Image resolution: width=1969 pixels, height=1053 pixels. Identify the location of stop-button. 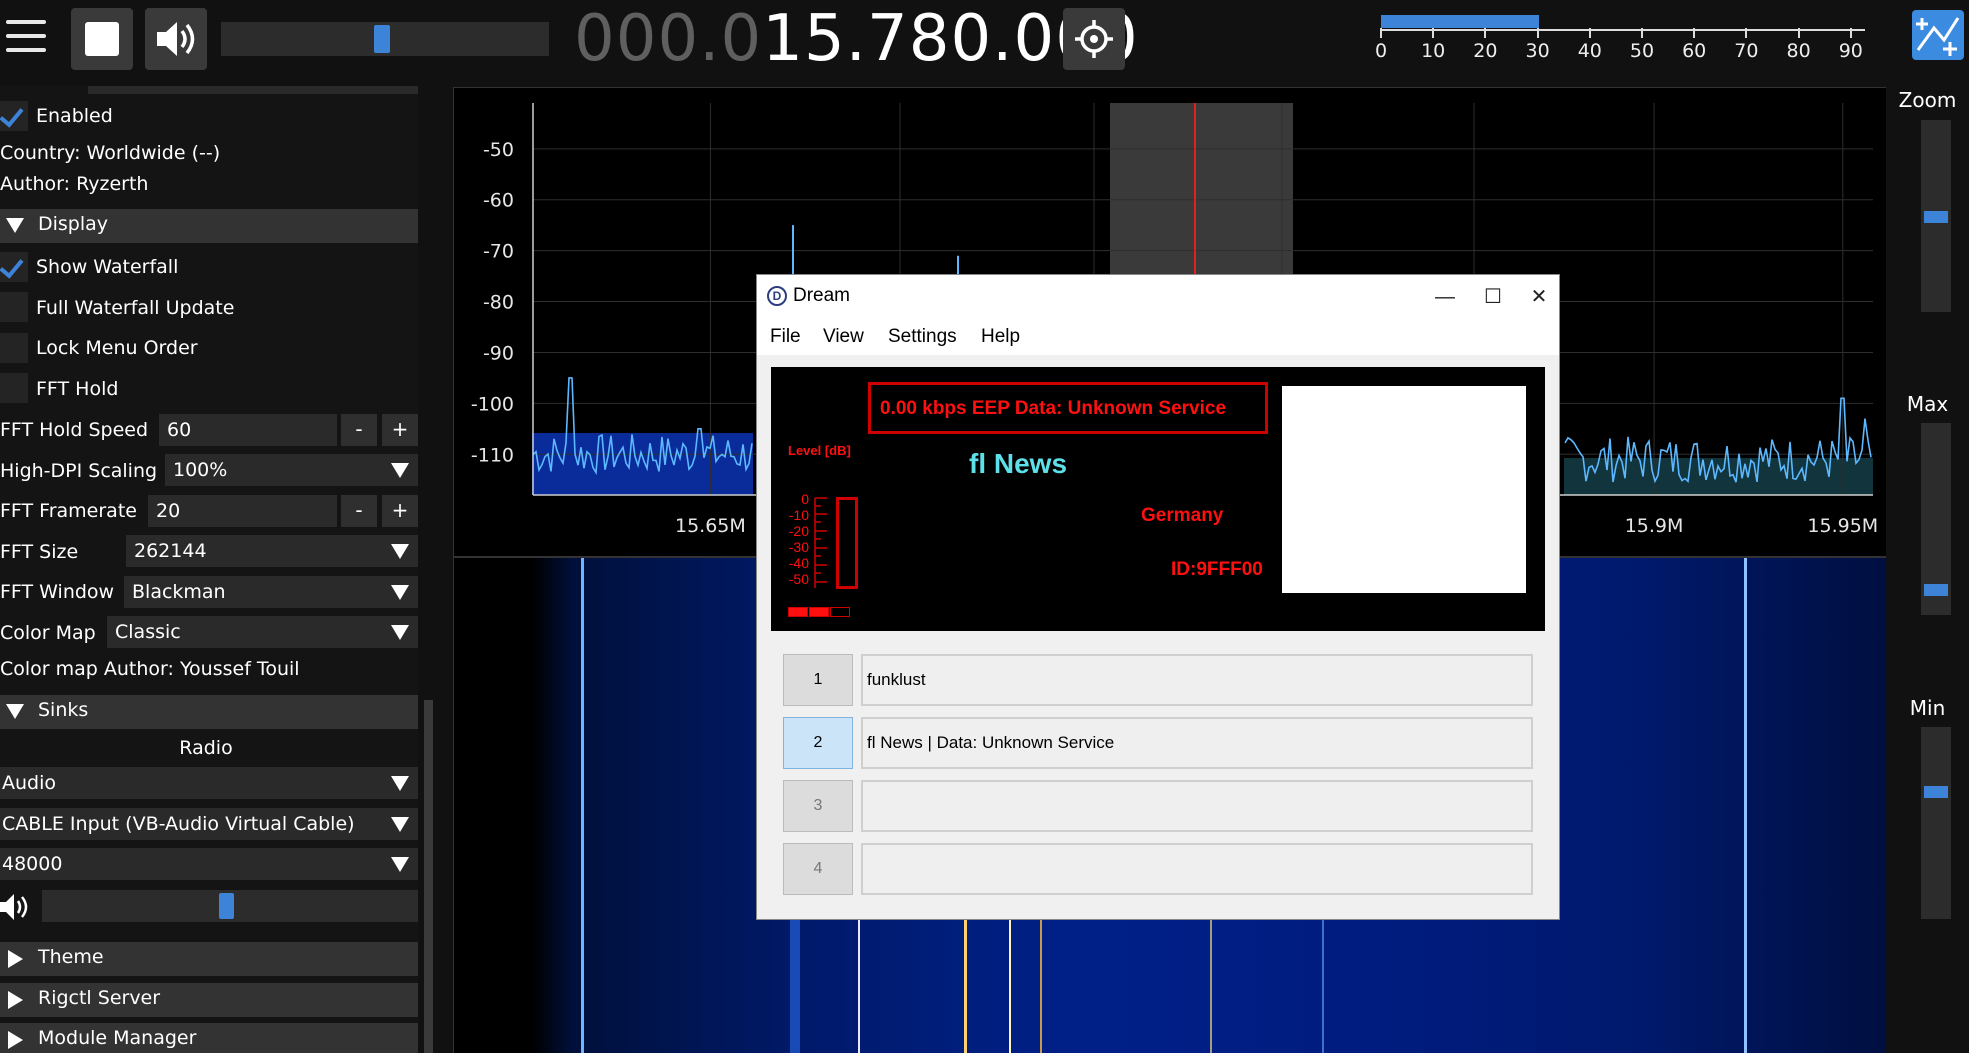
(102, 39).